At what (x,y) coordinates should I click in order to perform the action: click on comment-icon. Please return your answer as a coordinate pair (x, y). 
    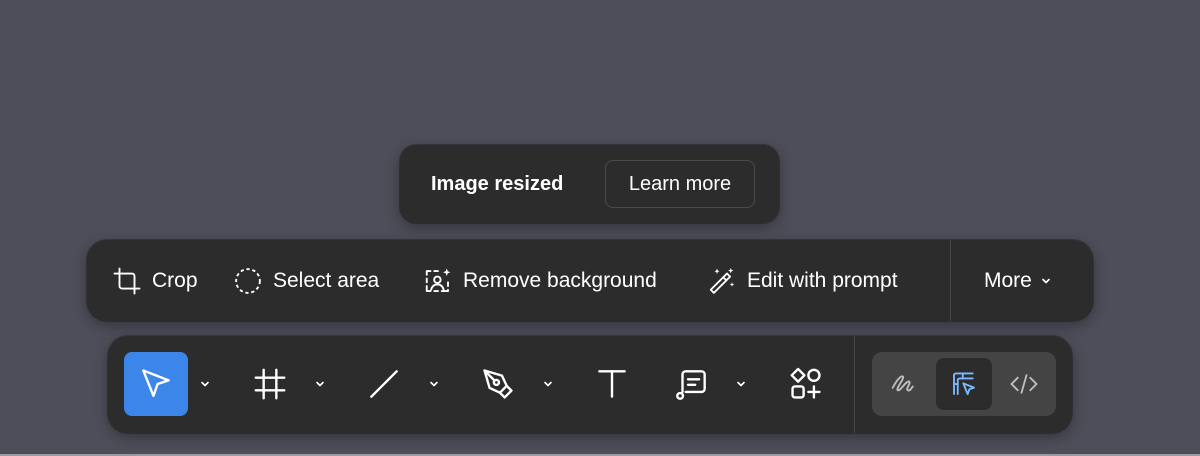
    Looking at the image, I should click on (691, 385).